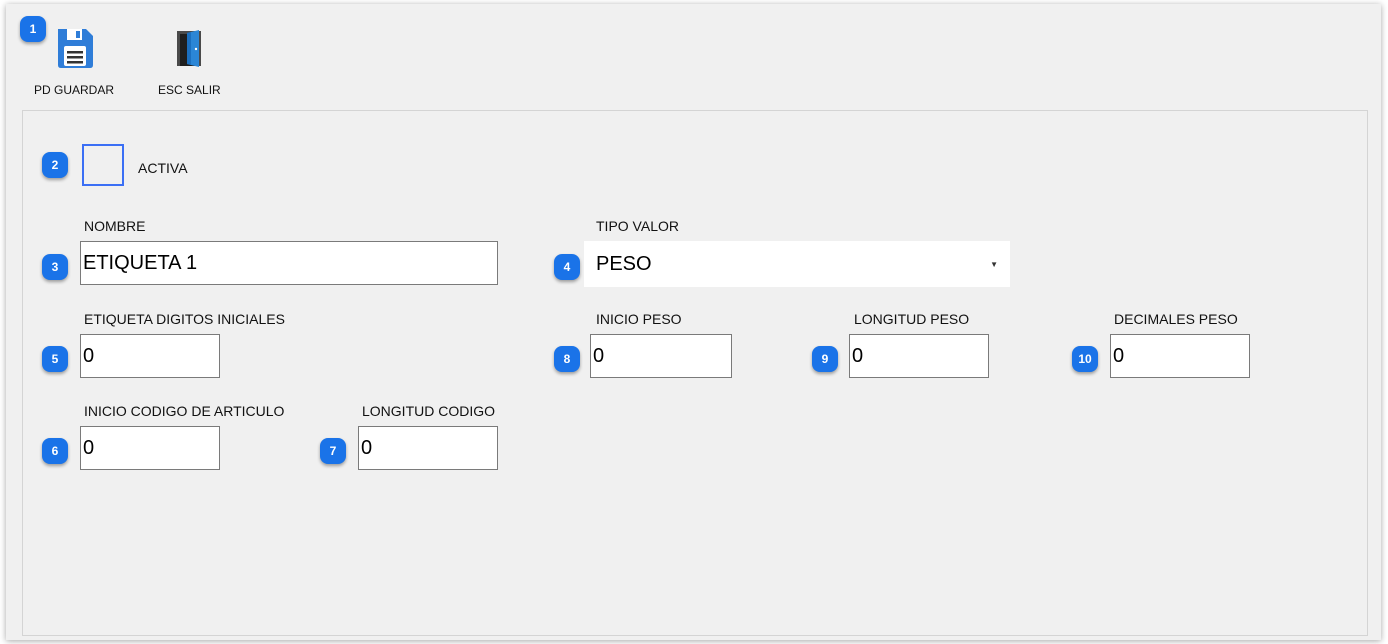 This screenshot has width=1388, height=644. What do you see at coordinates (661, 356) in the screenshot?
I see `inicio-peso-input: 0` at bounding box center [661, 356].